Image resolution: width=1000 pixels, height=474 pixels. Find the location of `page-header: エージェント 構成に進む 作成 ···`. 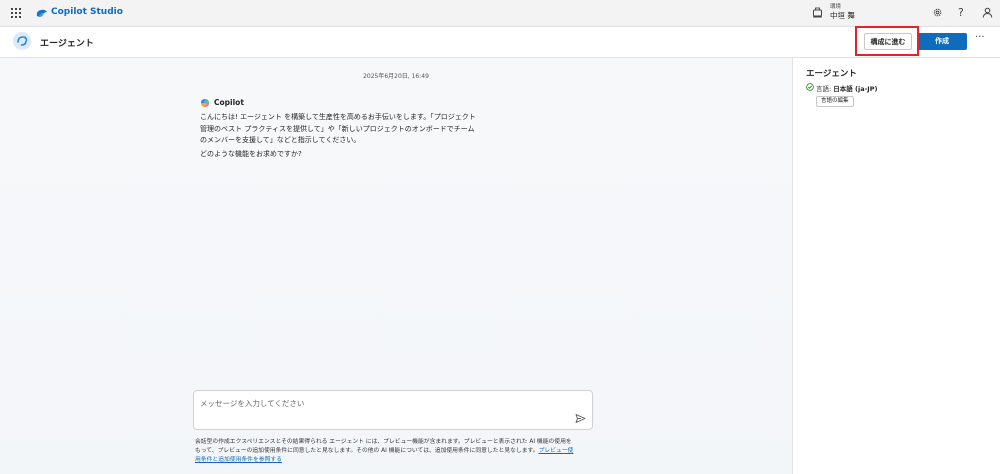

page-header: エージェント 構成に進む 作成 ··· is located at coordinates (500, 42).